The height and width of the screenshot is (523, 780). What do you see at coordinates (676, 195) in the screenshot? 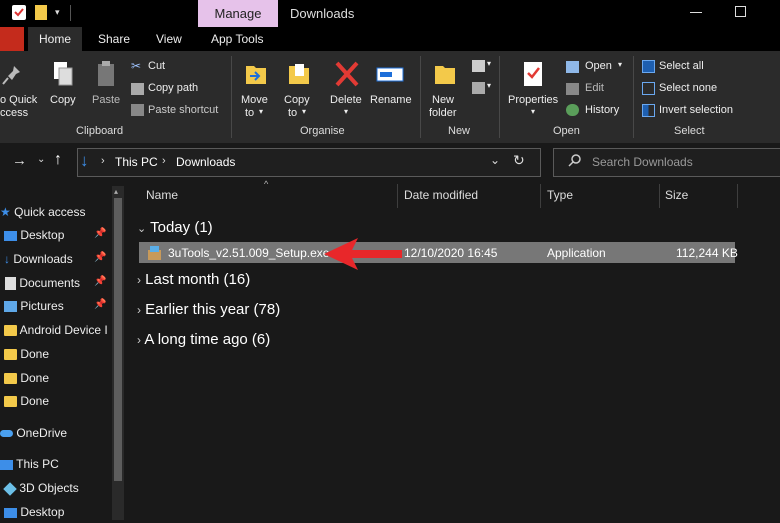
I see `column-size: Size` at bounding box center [676, 195].